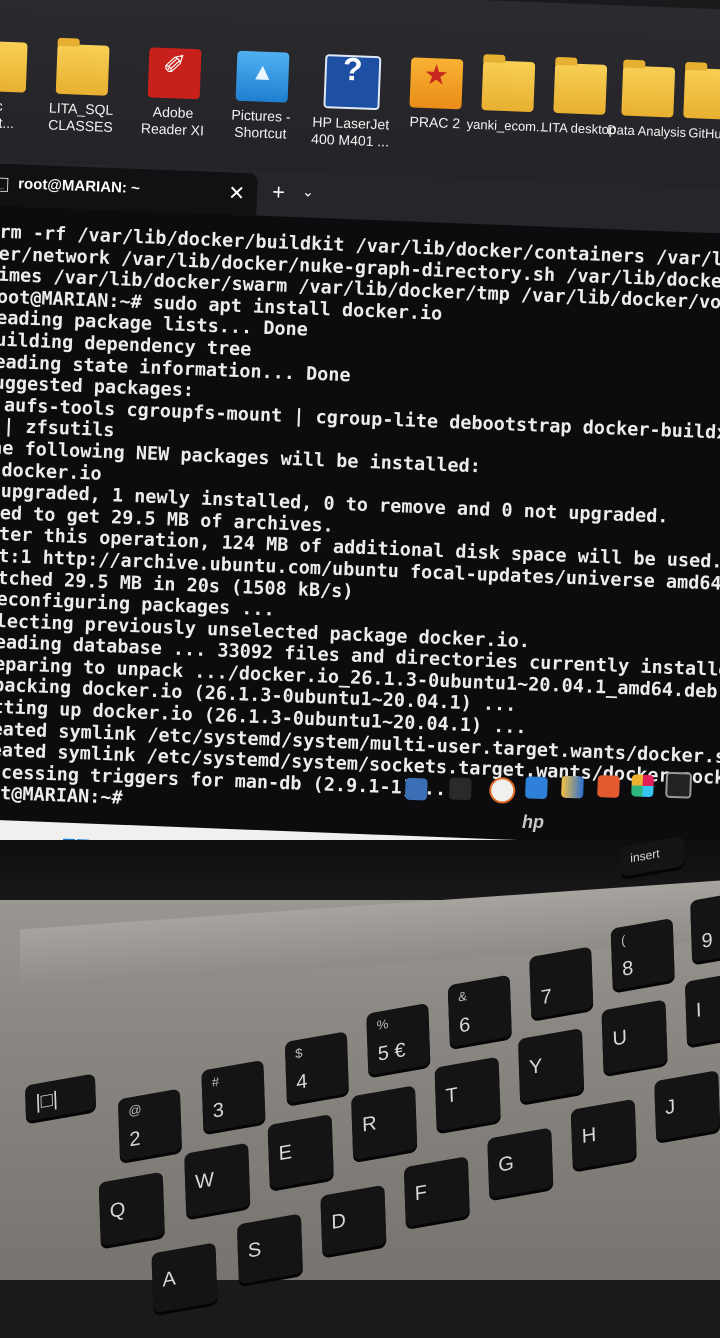  Describe the element at coordinates (369, 1124) in the screenshot. I see `key-label: R` at that location.